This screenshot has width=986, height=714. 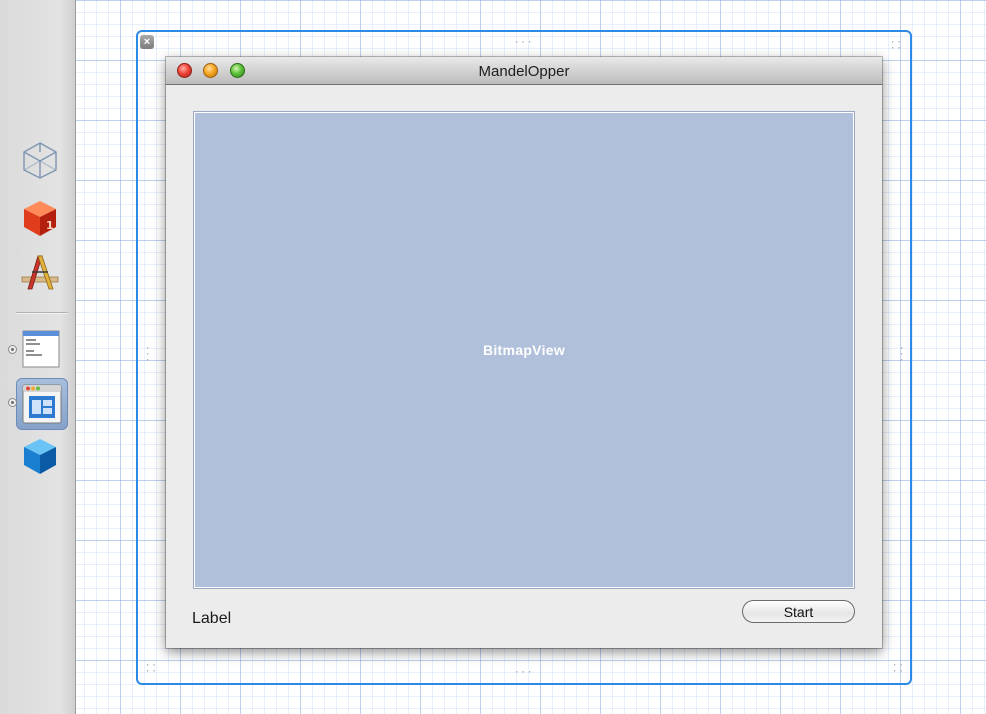 I want to click on svg-text: 1, so click(x=50, y=225).